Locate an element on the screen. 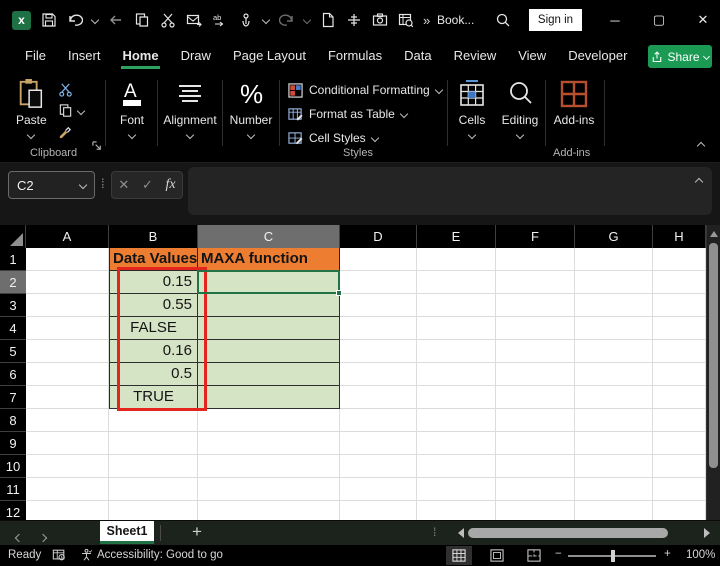 The height and width of the screenshot is (566, 720). cell-F9 is located at coordinates (535, 443).